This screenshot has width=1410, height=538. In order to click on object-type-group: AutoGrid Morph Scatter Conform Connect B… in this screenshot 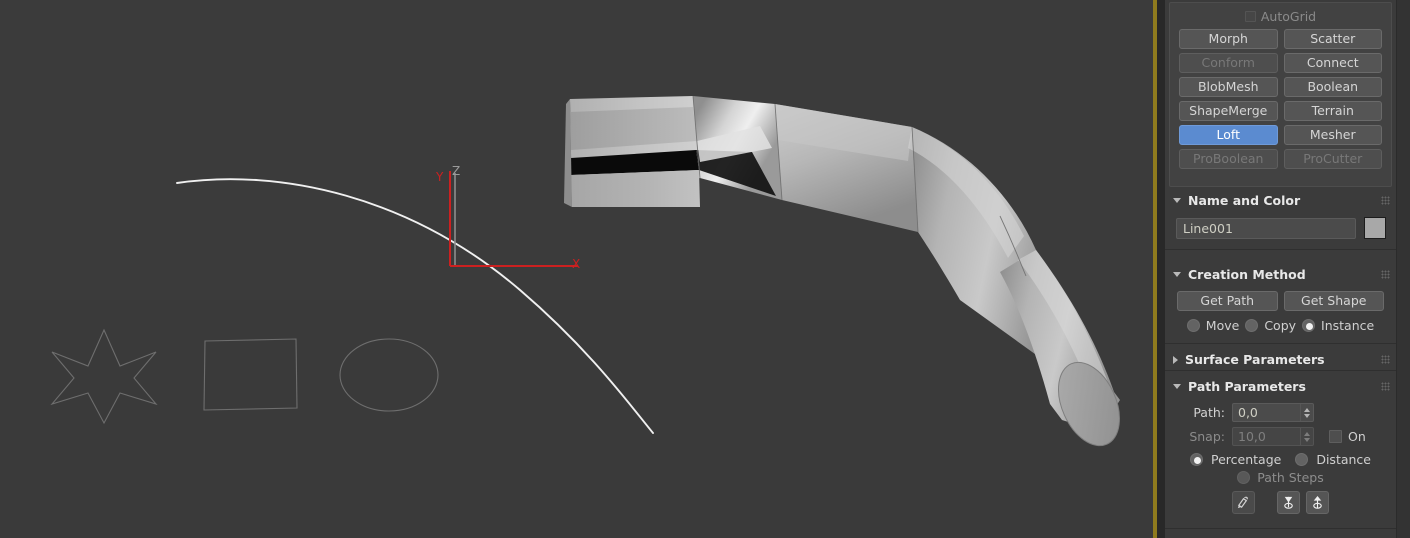, I will do `click(1280, 94)`.